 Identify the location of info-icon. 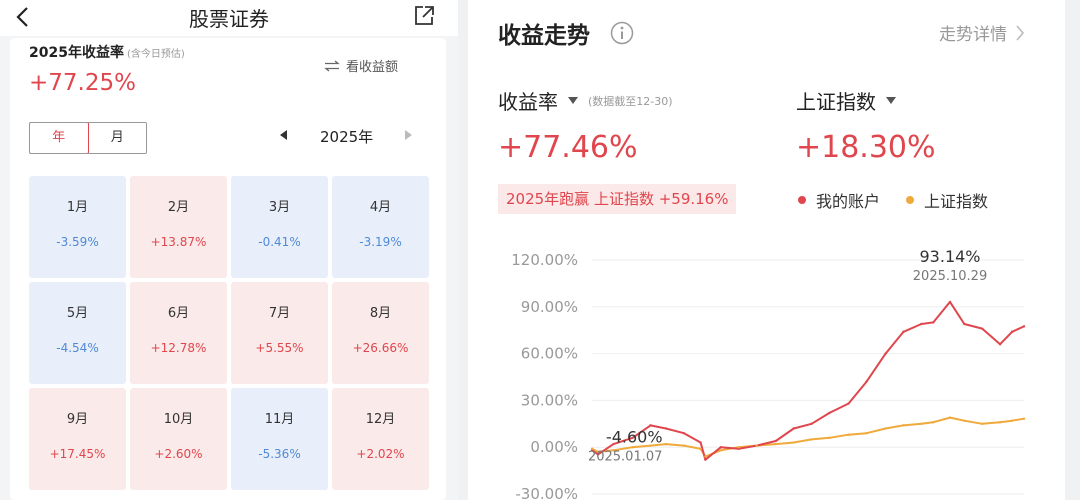
(622, 33).